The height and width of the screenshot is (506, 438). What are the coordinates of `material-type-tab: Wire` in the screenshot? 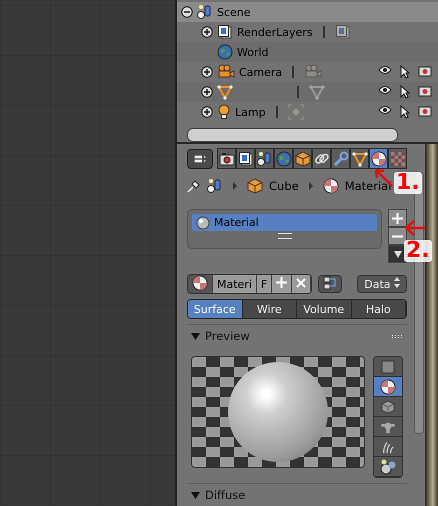 It's located at (269, 309).